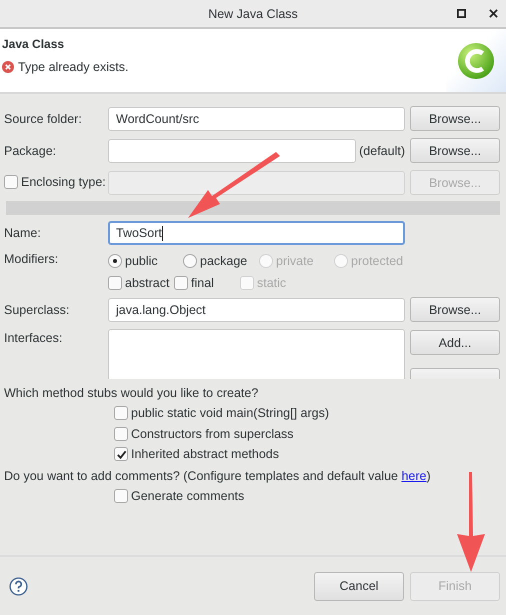 The width and height of the screenshot is (506, 615). I want to click on question-text: Do you want to add comments? (Configure templates and default value here), so click(218, 476).